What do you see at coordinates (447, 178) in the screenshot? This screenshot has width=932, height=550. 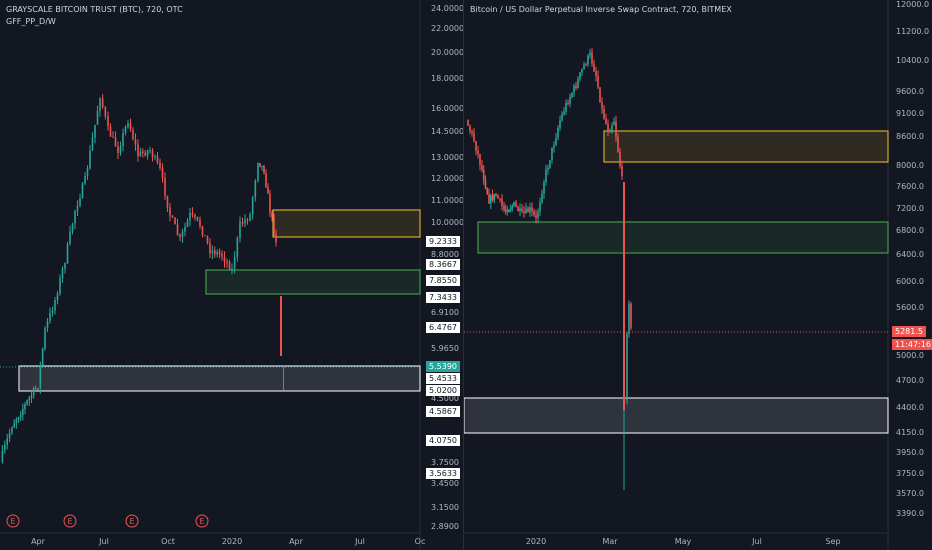 I see `left-price-axis-label: 12.0000` at bounding box center [447, 178].